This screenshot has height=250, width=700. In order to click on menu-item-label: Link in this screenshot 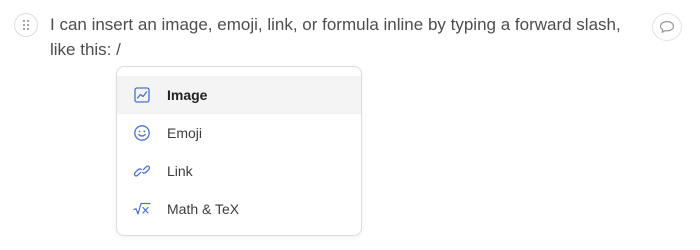, I will do `click(180, 171)`.